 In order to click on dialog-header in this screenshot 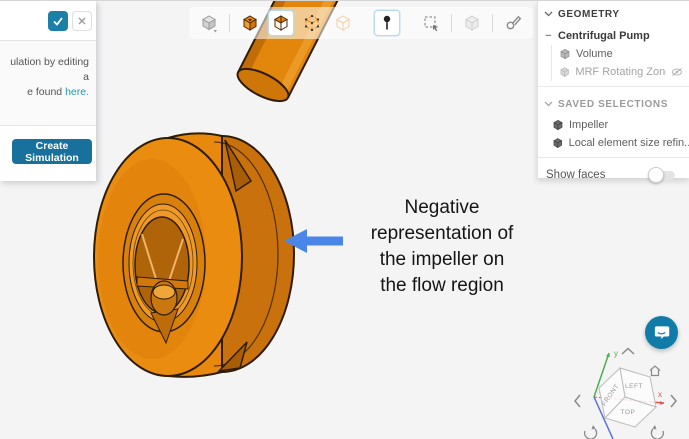, I will do `click(48, 21)`.